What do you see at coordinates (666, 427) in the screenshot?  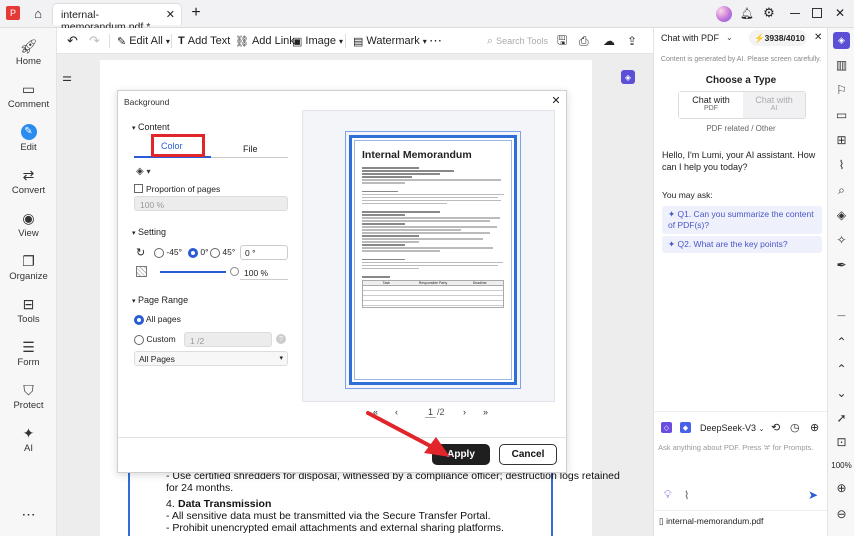 I see `prompt-icon: ◇` at bounding box center [666, 427].